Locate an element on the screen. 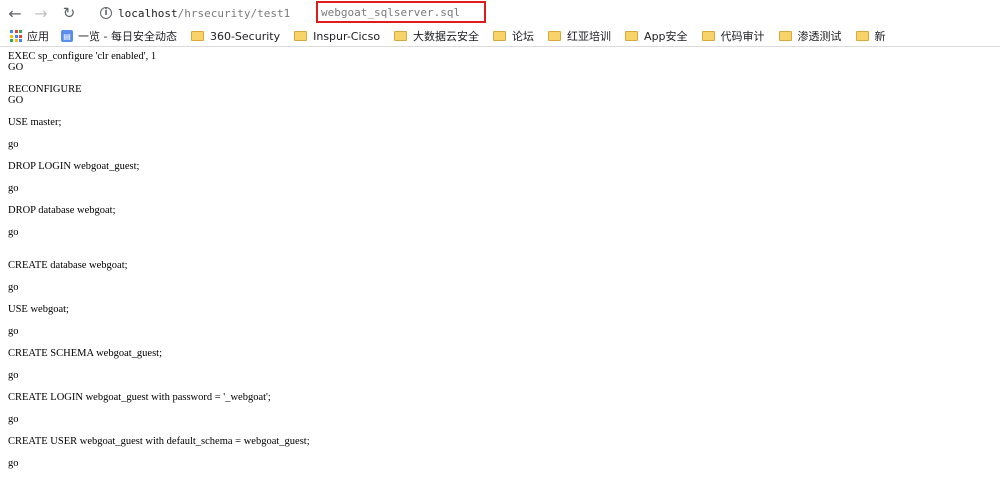 Image resolution: width=1000 pixels, height=500 pixels. bookmark-label: 一览 - 每日安全动态 is located at coordinates (127, 36).